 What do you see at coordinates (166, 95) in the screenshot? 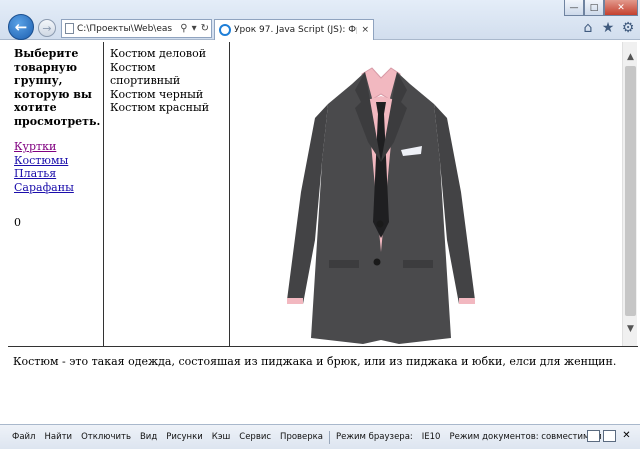
I see `product-item-black: Костюм черный` at bounding box center [166, 95].